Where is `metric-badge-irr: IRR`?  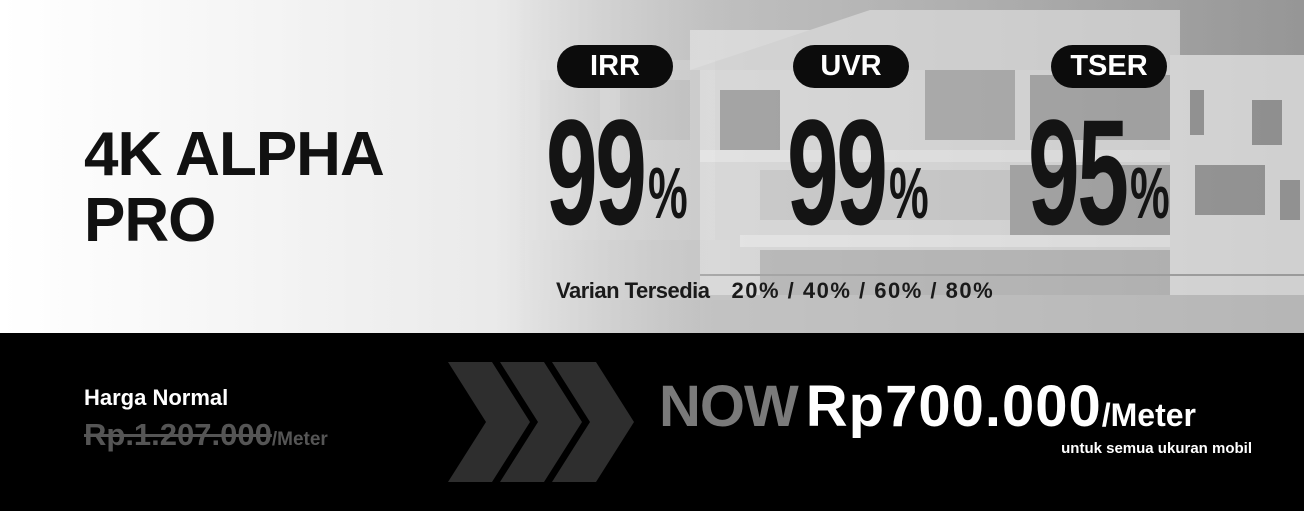
metric-badge-irr: IRR is located at coordinates (615, 66).